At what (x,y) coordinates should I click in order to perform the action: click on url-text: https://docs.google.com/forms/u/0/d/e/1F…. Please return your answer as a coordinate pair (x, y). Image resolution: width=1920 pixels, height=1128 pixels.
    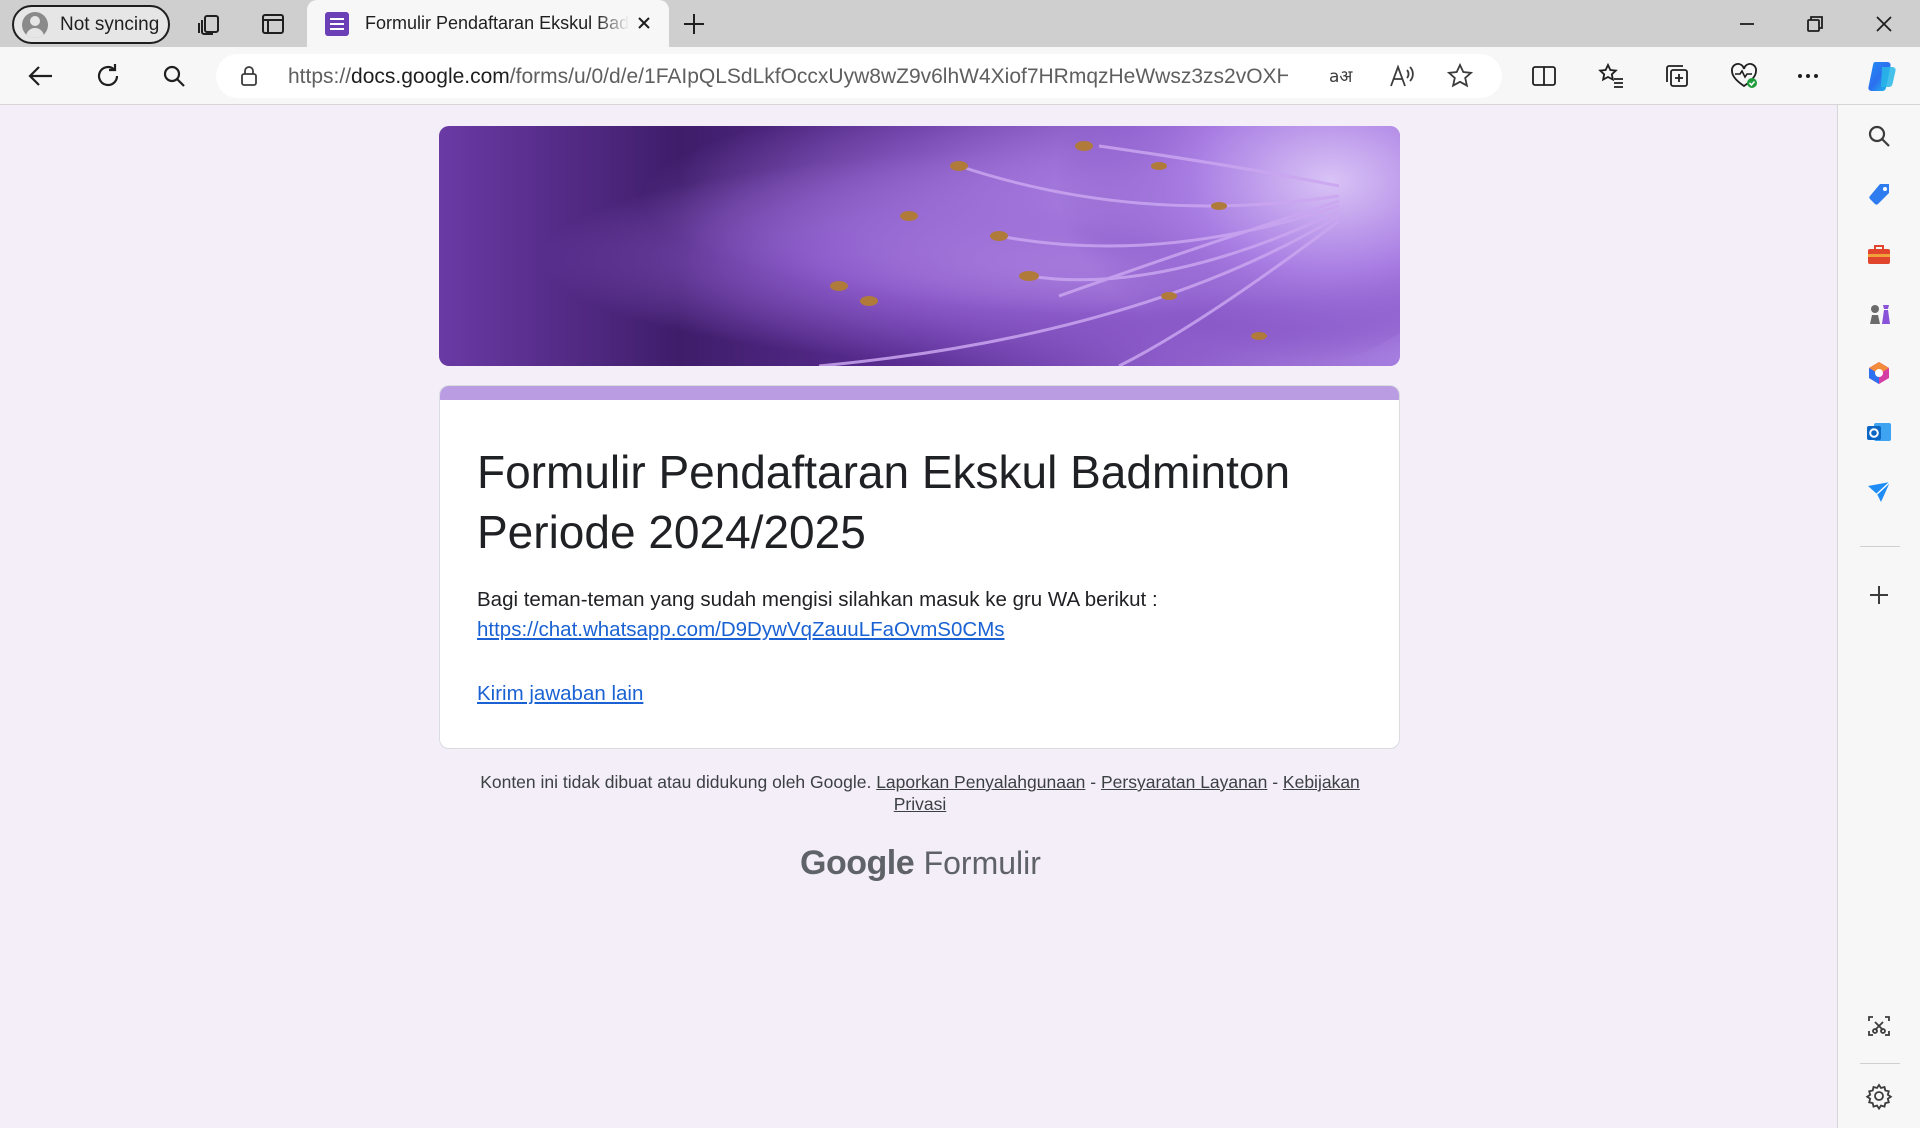
    Looking at the image, I should click on (788, 77).